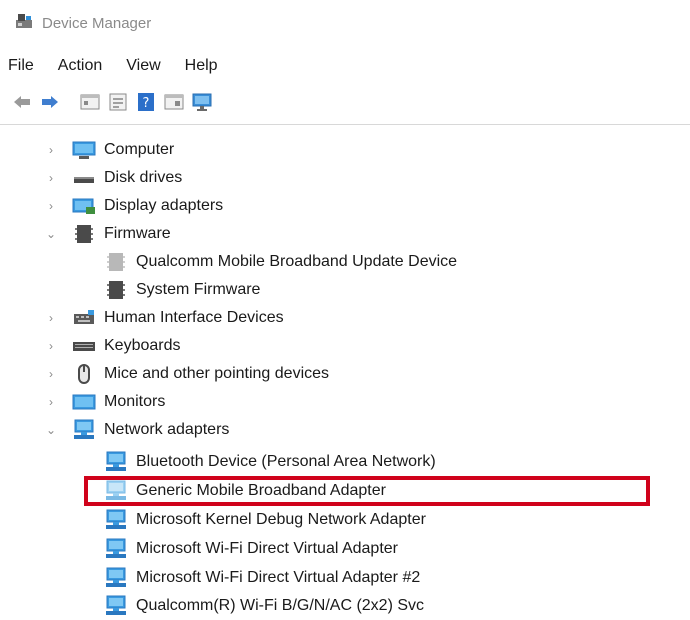 This screenshot has width=690, height=620. I want to click on title-bar: Device Manager, so click(82, 23).